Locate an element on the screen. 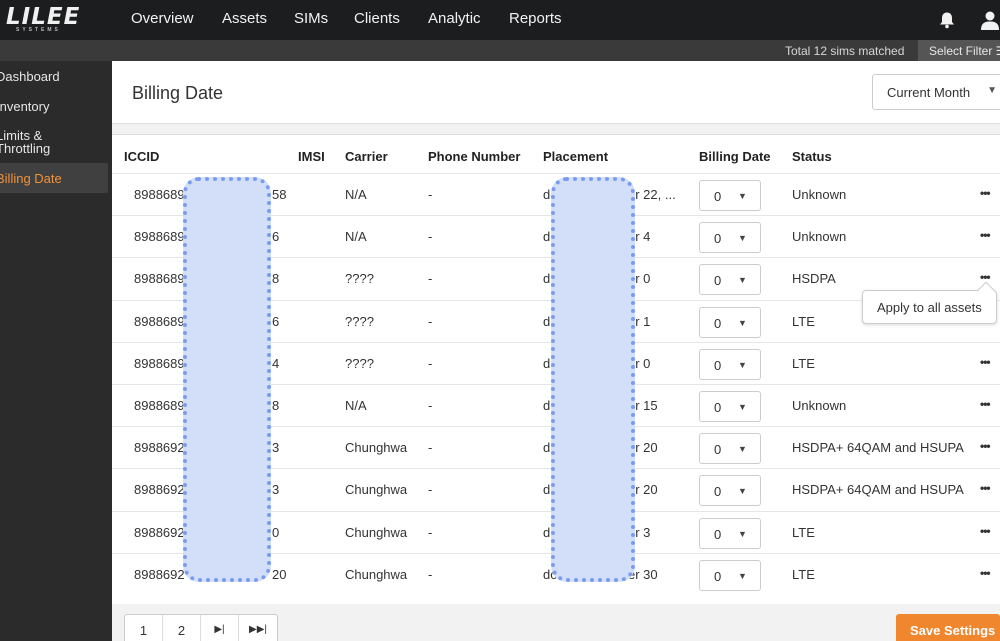  col-billing-date: Billing Date is located at coordinates (735, 156).